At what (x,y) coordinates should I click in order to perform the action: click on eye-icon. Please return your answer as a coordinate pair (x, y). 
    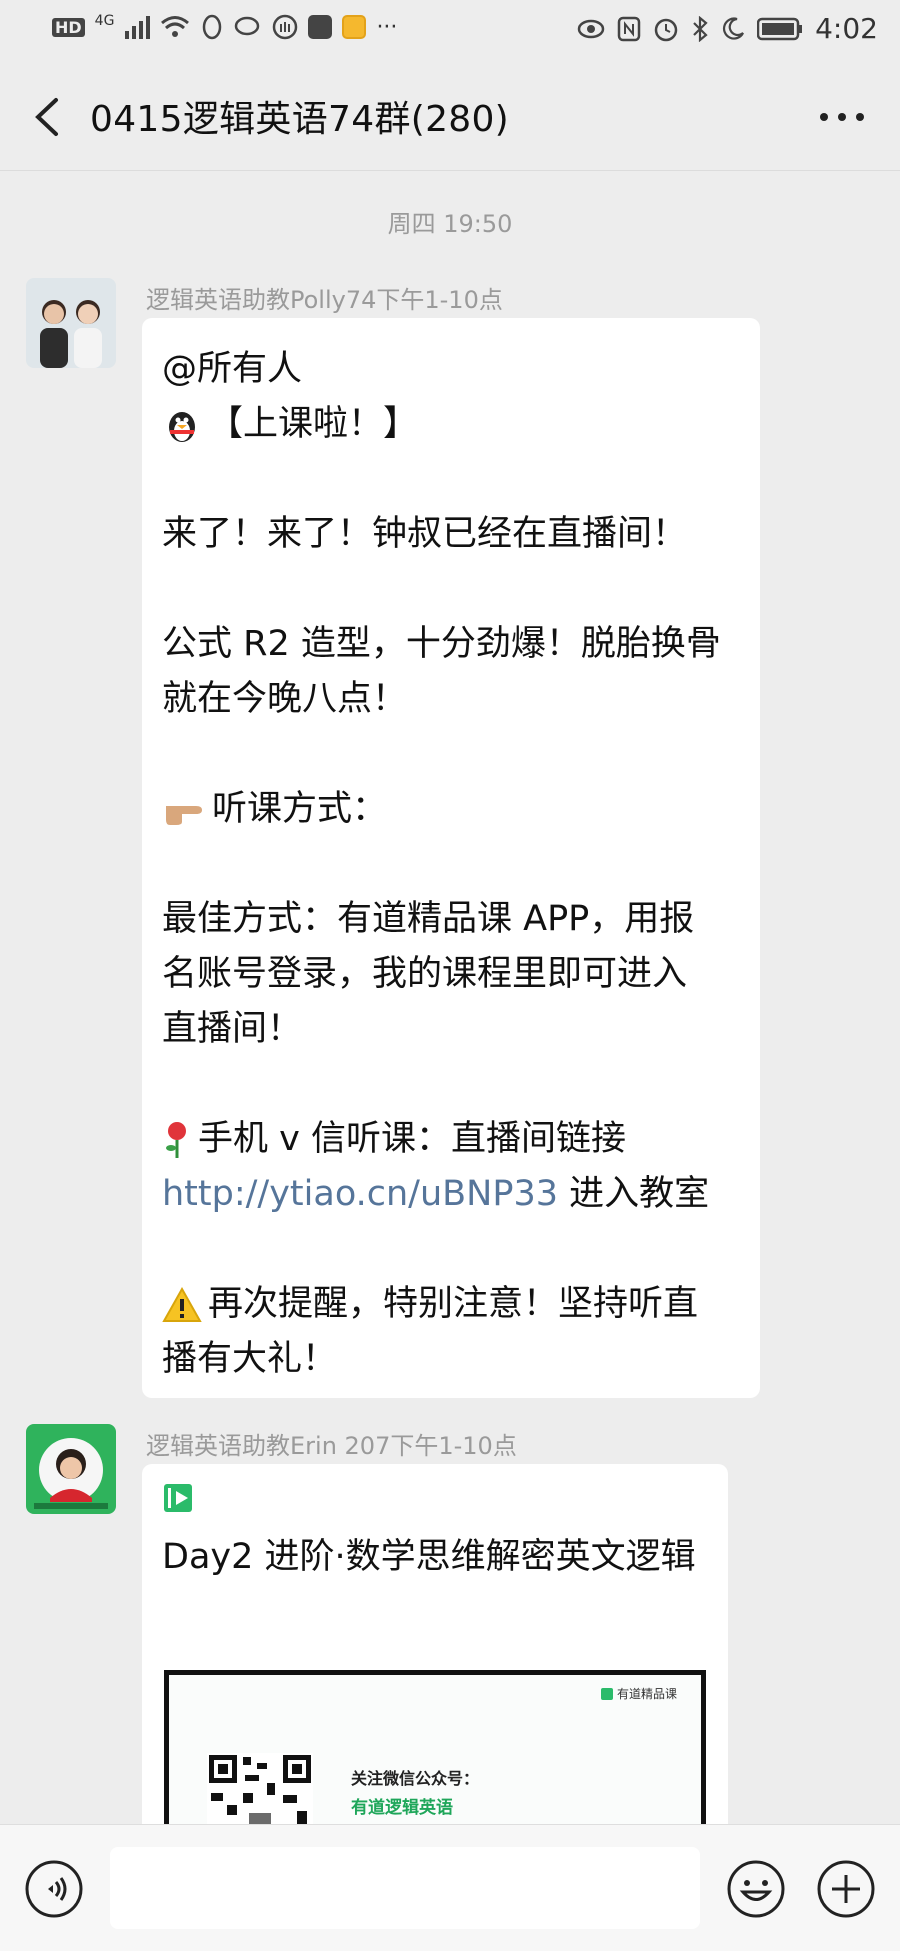
    Looking at the image, I should click on (591, 28).